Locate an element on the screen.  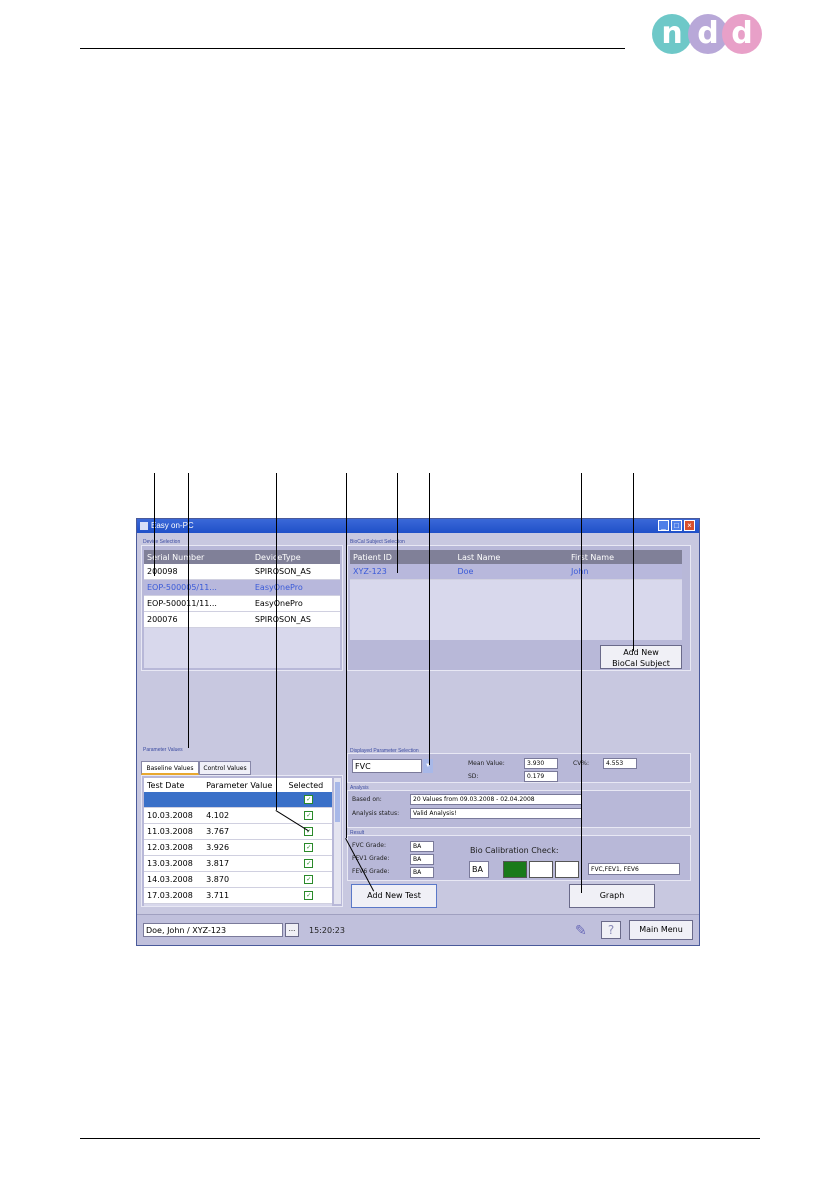
parameter-values-label: Parameter Values is located at coordinates (163, 750).